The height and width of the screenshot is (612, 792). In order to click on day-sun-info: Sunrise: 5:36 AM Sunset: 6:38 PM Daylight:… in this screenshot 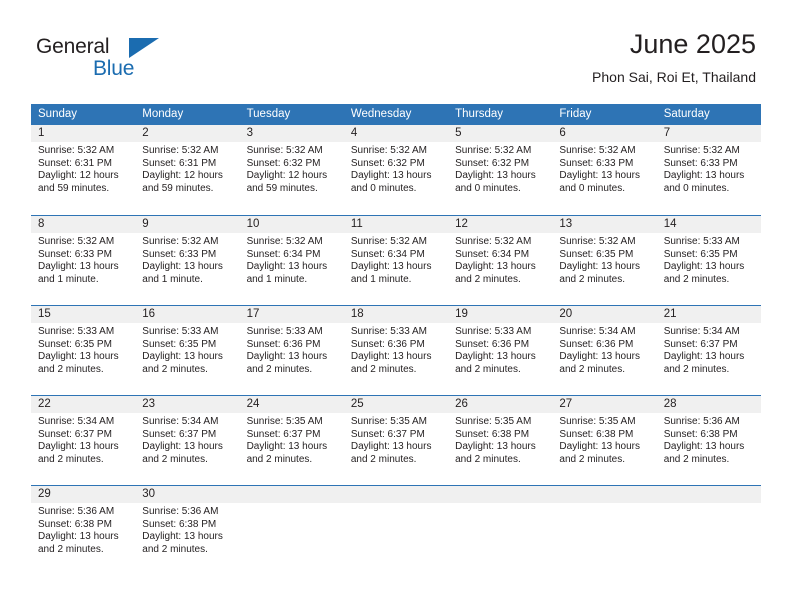, I will do `click(84, 531)`.